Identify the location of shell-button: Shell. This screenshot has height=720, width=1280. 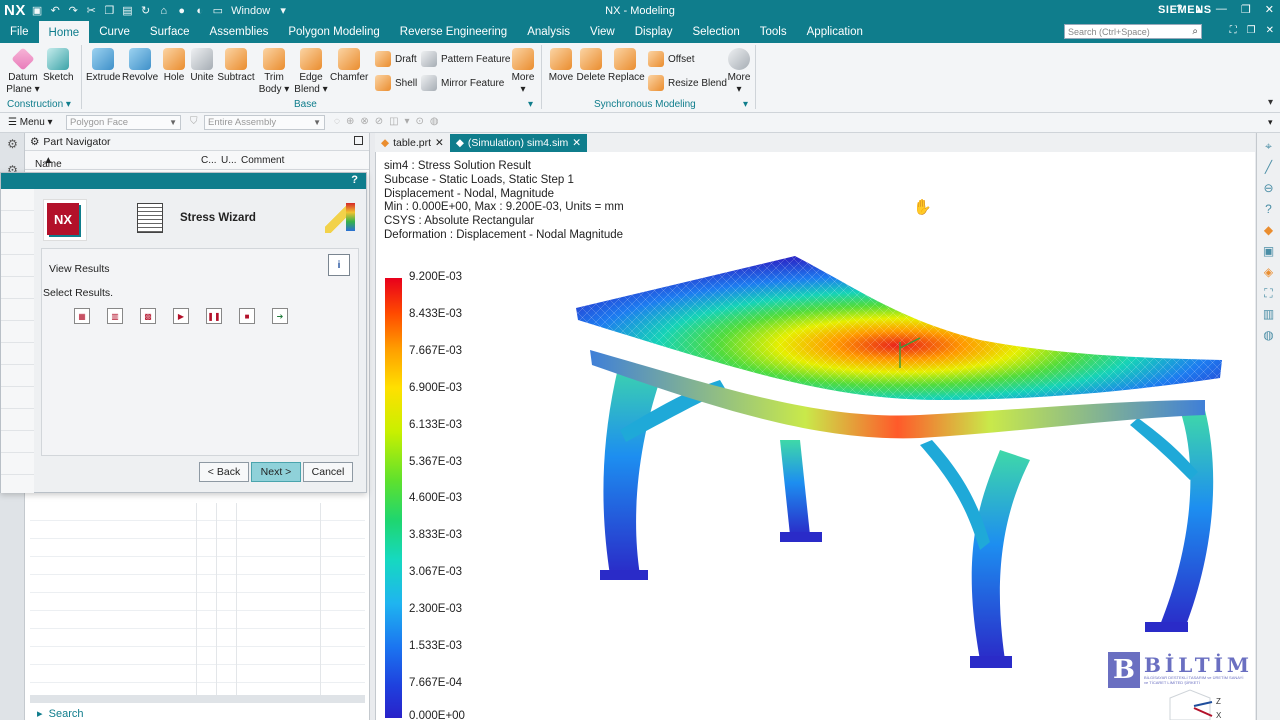
(396, 83).